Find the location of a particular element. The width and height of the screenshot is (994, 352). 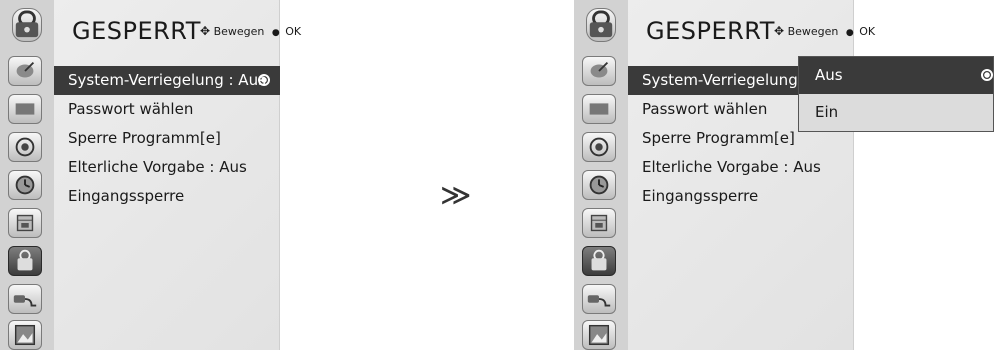

option-label: Ein is located at coordinates (827, 112).